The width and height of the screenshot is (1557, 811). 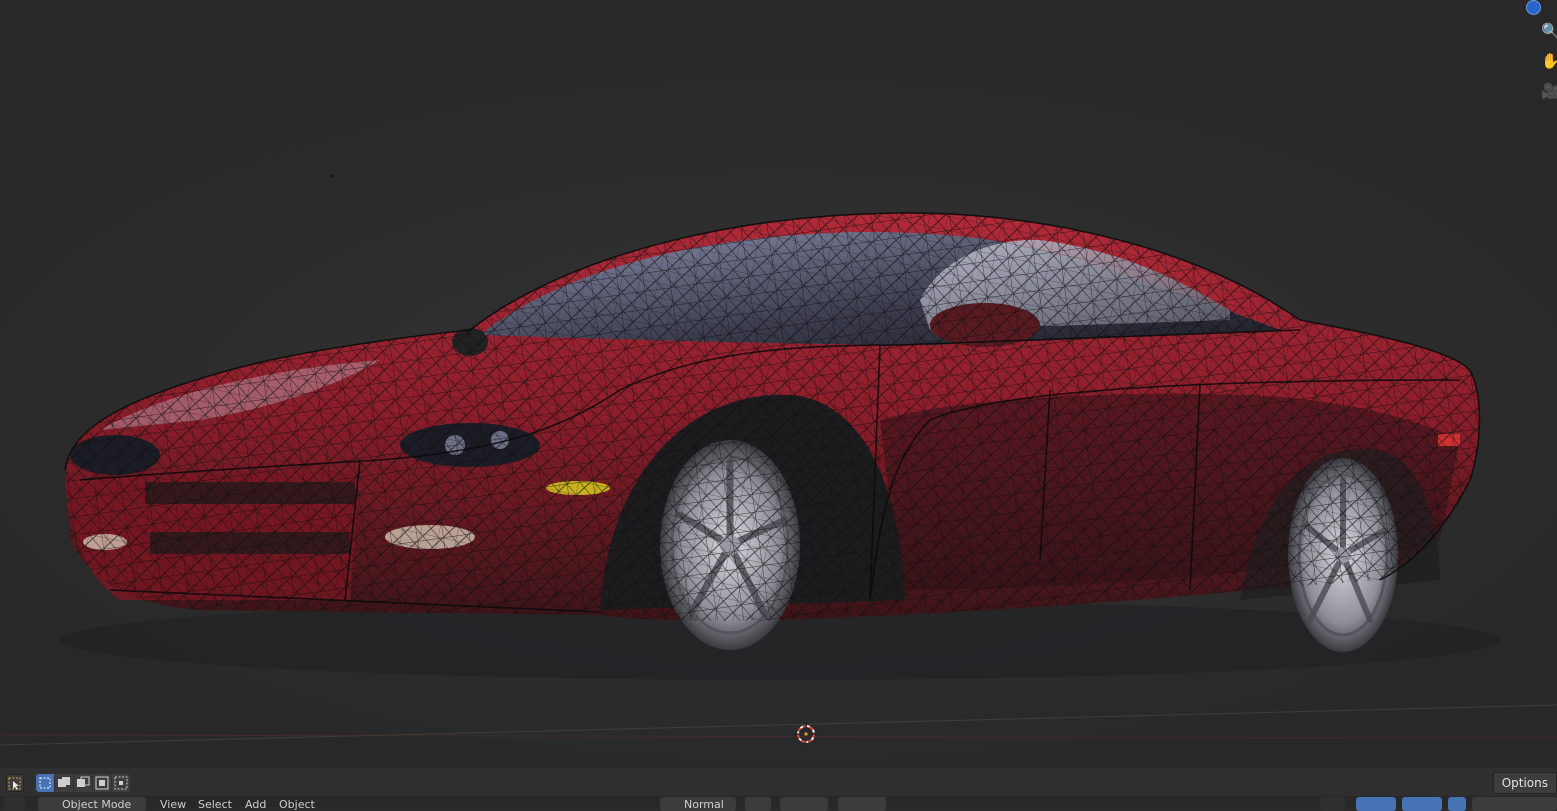 I want to click on camera-view-icon: 🎥, so click(x=1549, y=91).